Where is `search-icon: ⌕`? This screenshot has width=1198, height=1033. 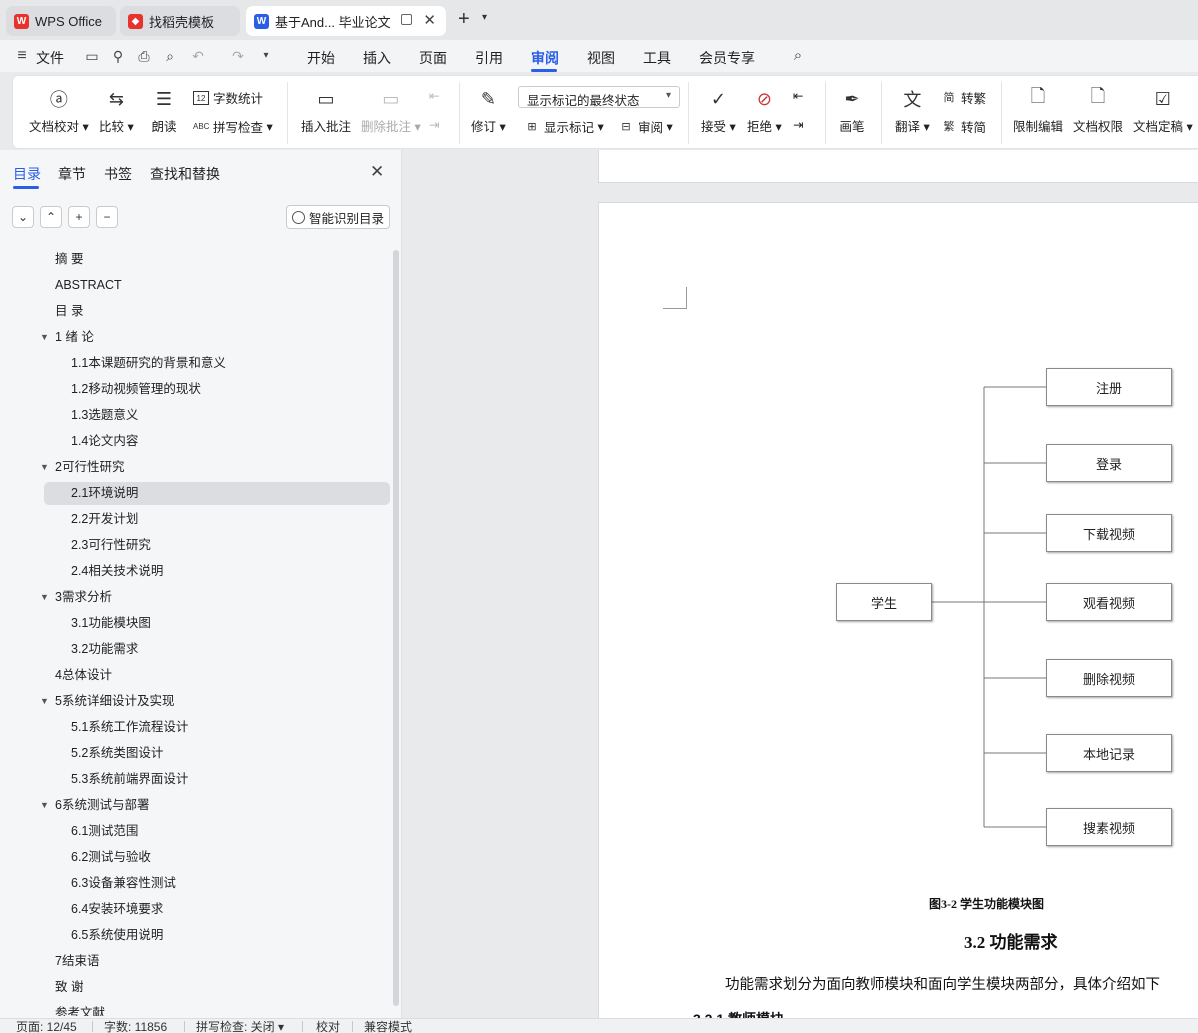
search-icon: ⌕ is located at coordinates (798, 56).